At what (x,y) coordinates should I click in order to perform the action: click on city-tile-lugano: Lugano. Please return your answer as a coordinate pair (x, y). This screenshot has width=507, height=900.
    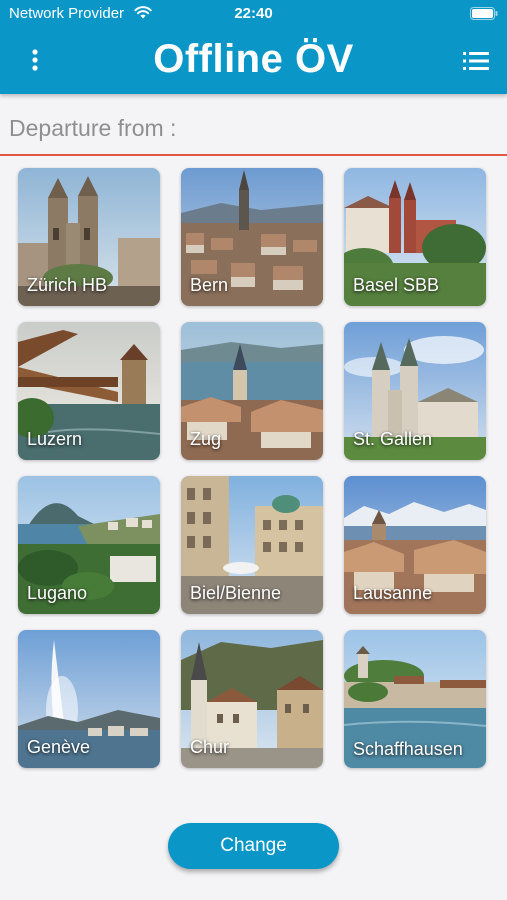
    Looking at the image, I should click on (89, 545).